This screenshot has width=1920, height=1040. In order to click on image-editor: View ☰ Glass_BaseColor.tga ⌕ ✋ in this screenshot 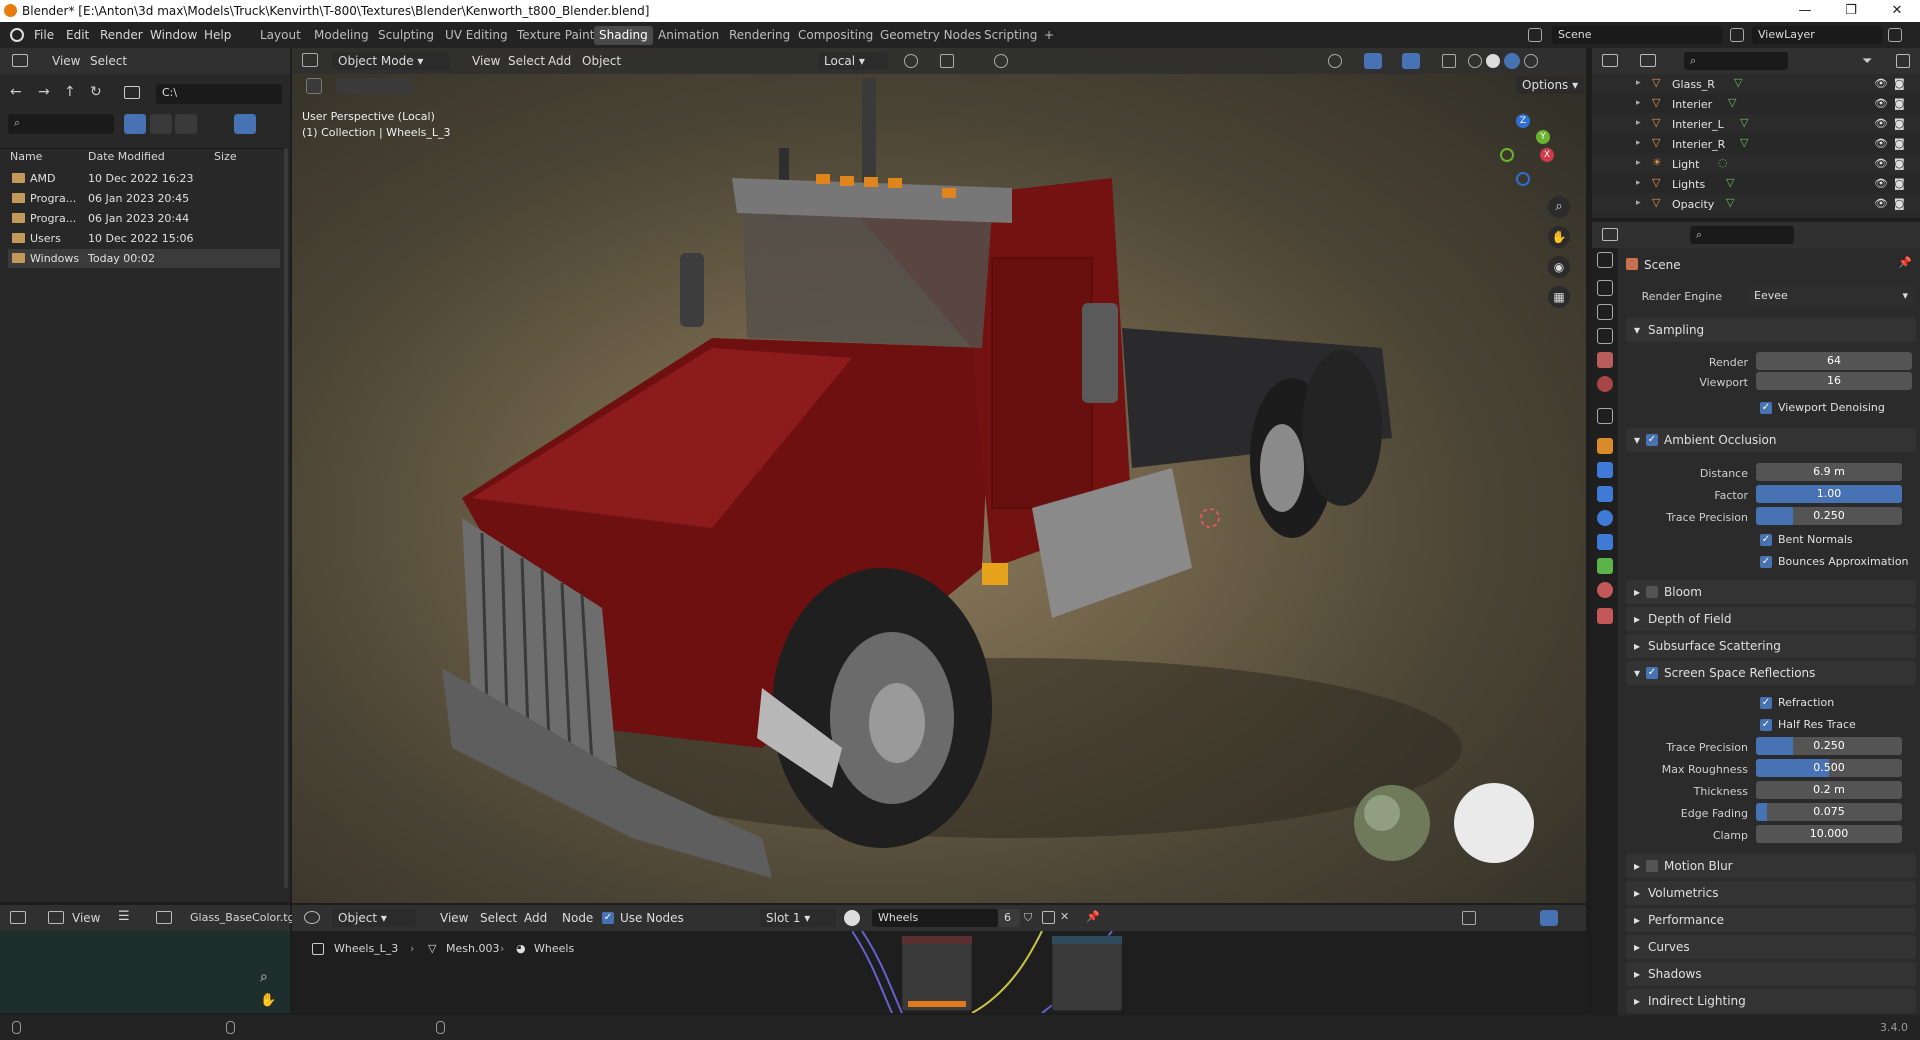, I will do `click(150, 959)`.